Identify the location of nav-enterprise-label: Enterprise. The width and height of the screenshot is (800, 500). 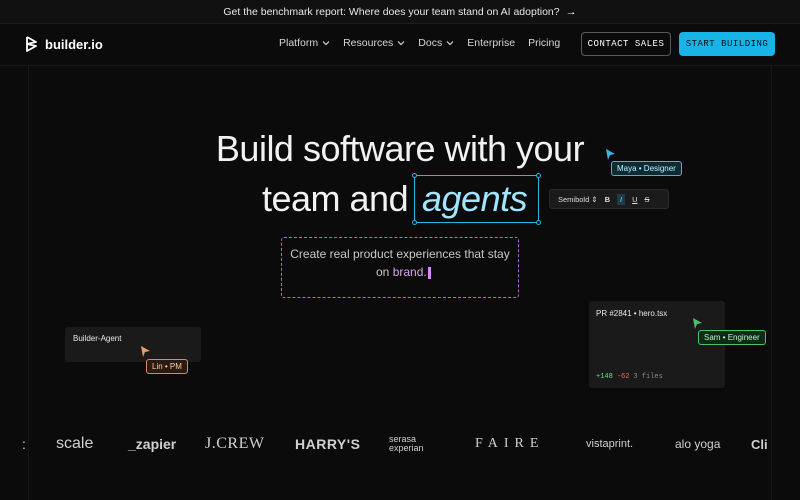
(491, 43).